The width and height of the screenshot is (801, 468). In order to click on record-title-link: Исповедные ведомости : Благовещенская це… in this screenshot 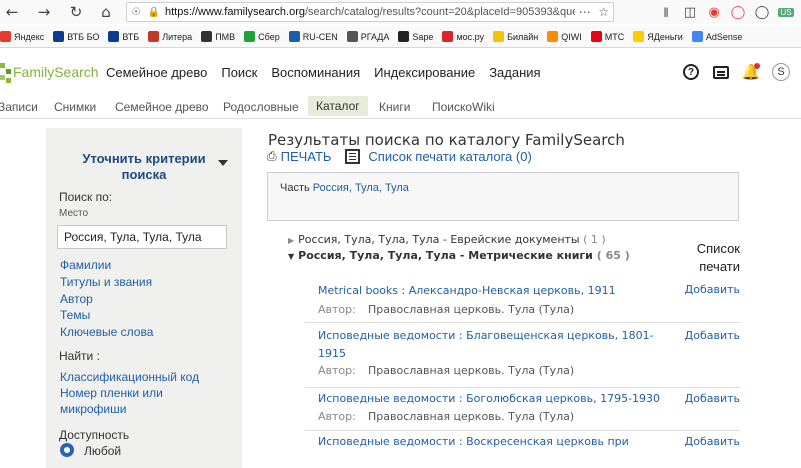, I will do `click(498, 345)`.